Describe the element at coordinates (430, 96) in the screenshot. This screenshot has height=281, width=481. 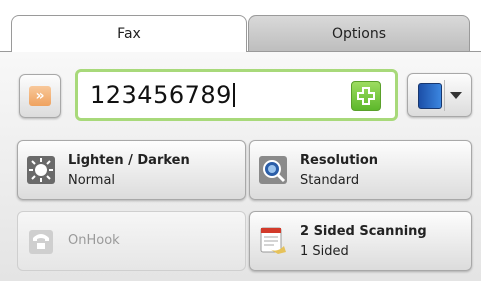
I see `address-book-icon` at that location.